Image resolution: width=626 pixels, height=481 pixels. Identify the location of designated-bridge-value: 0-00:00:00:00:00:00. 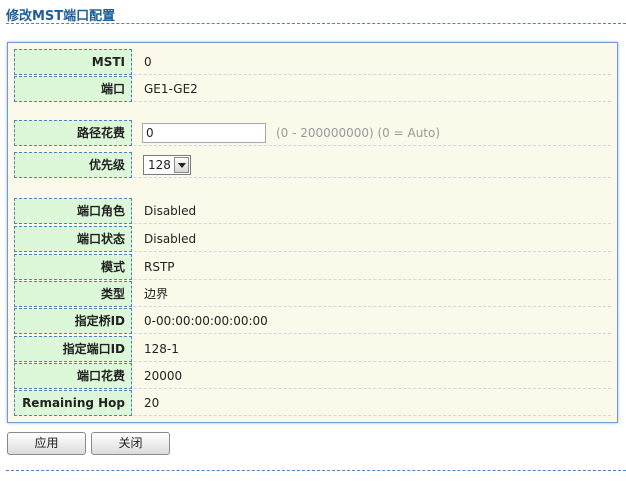
(206, 321).